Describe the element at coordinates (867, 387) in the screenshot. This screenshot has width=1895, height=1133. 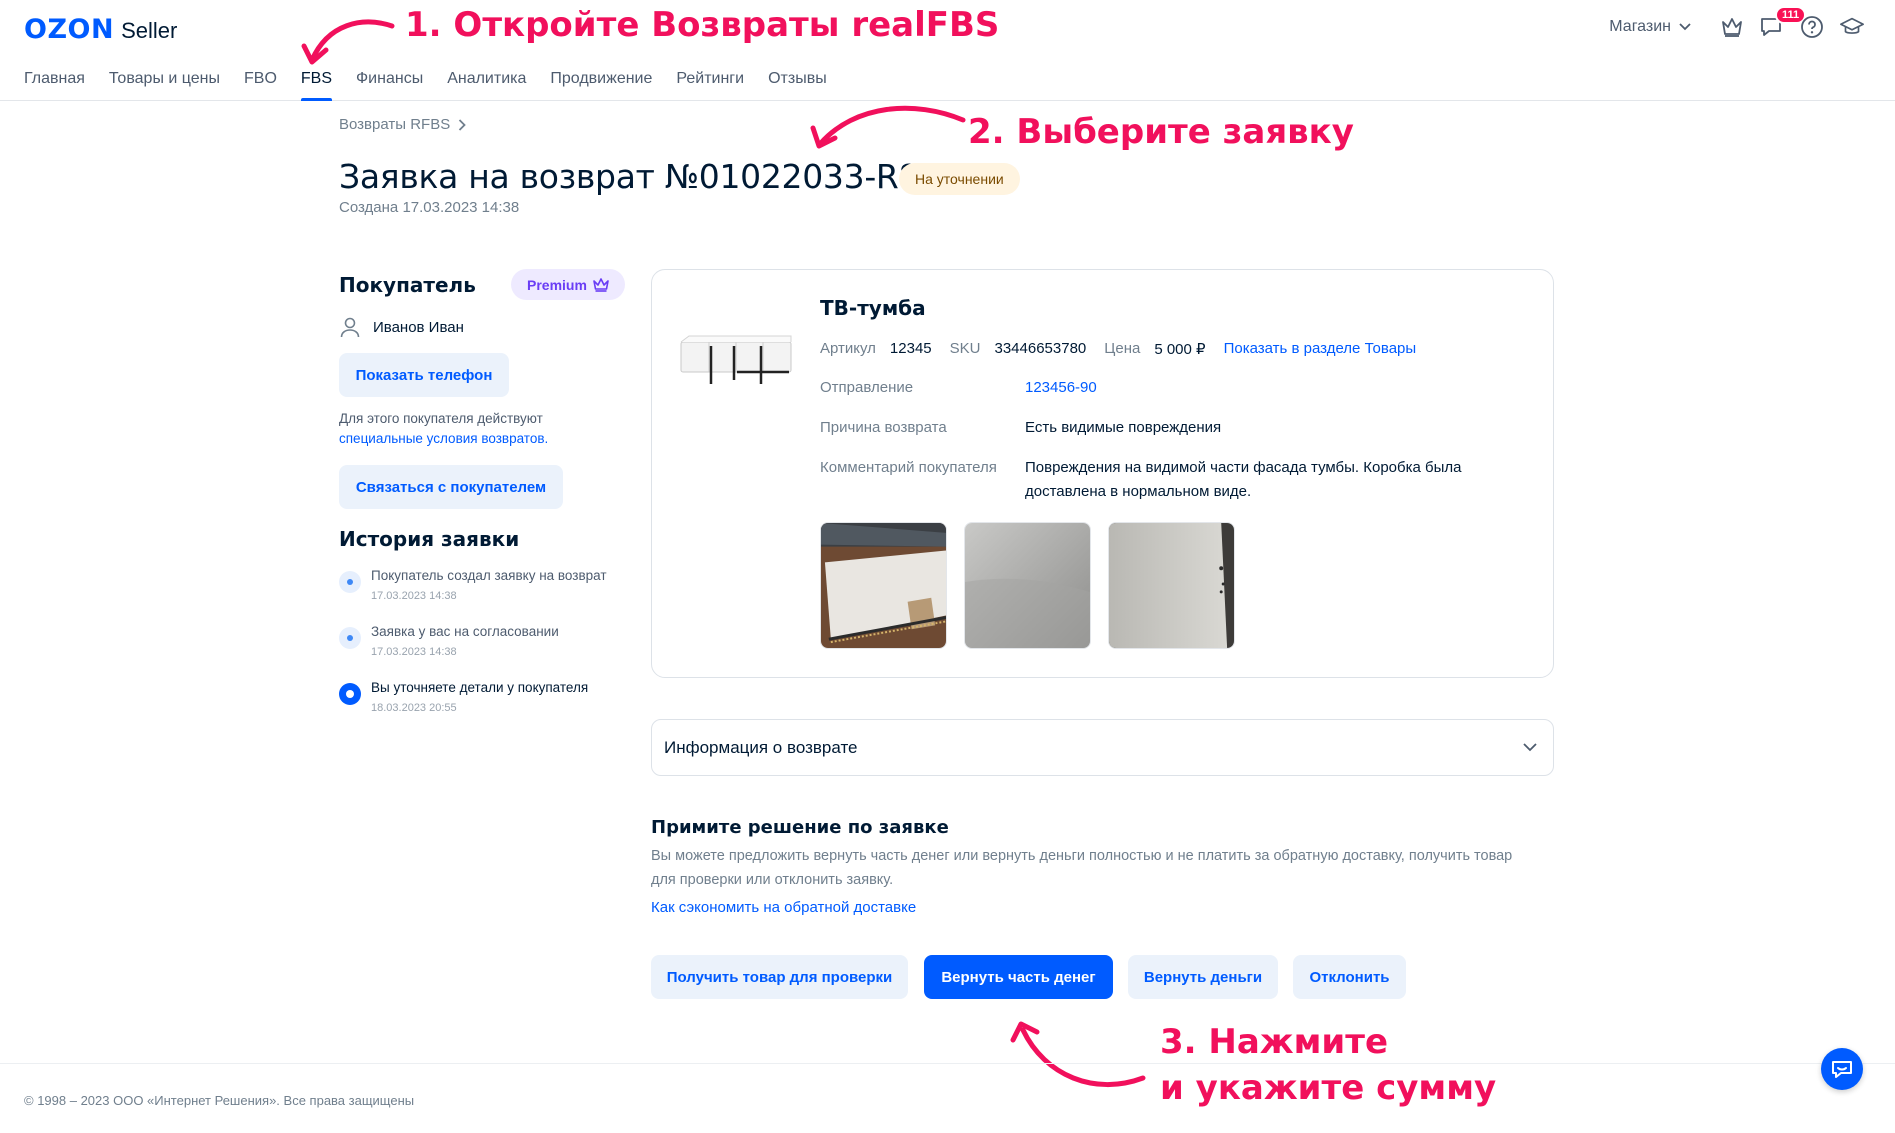
I see `shipment-label: Отправление` at that location.